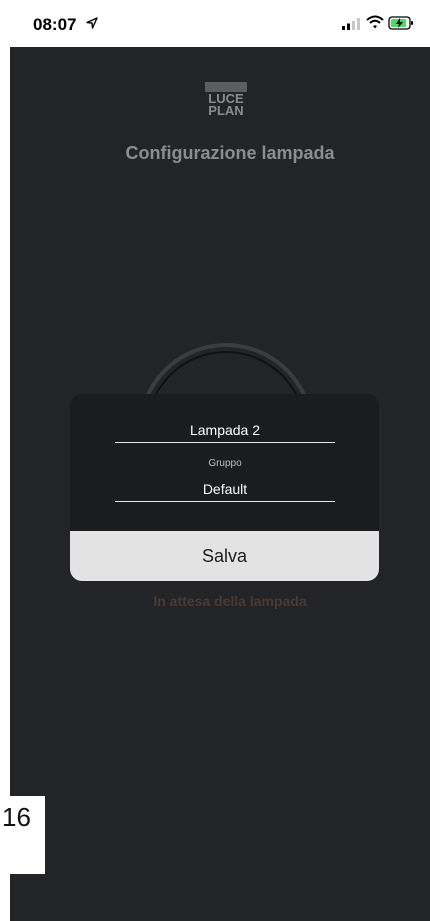 This screenshot has height=921, width=430. What do you see at coordinates (215, 23) in the screenshot?
I see `status-bar: 08:07` at bounding box center [215, 23].